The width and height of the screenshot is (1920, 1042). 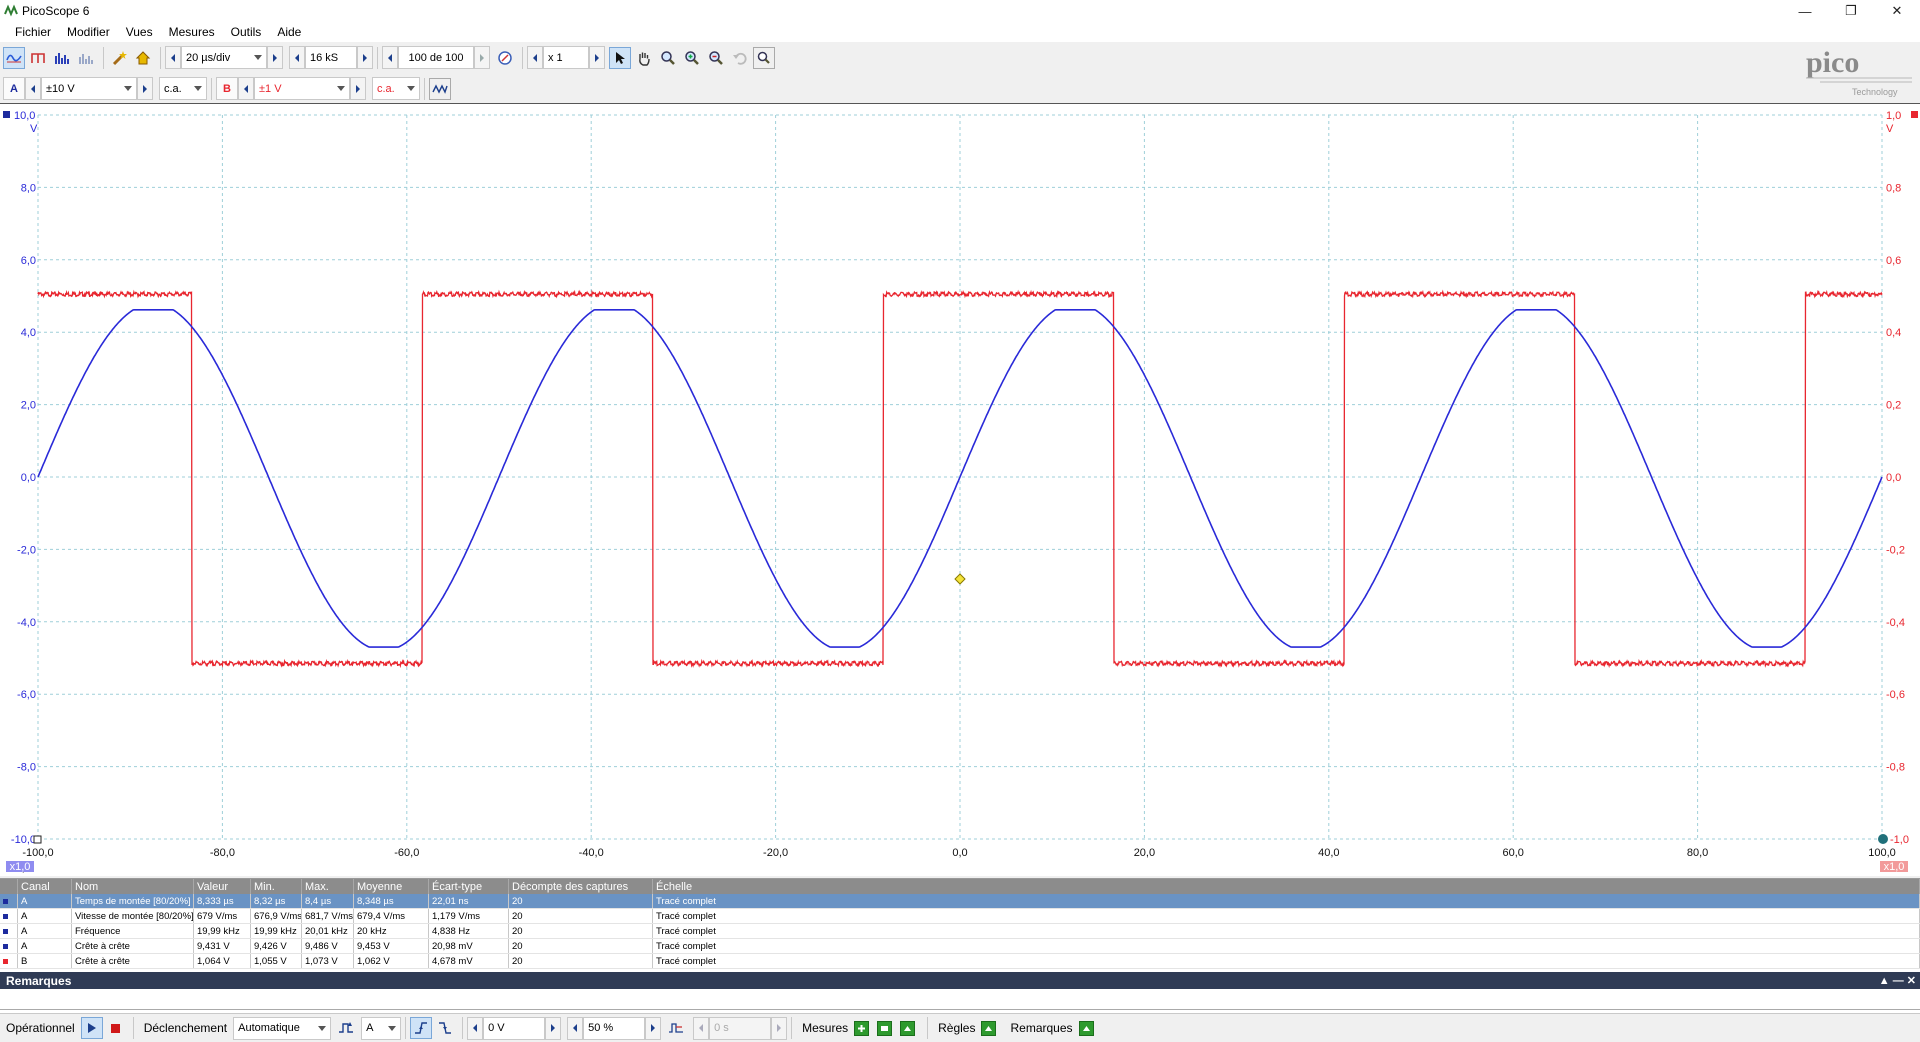 What do you see at coordinates (23, 840) in the screenshot?
I see `left-axis-label: -10,0` at bounding box center [23, 840].